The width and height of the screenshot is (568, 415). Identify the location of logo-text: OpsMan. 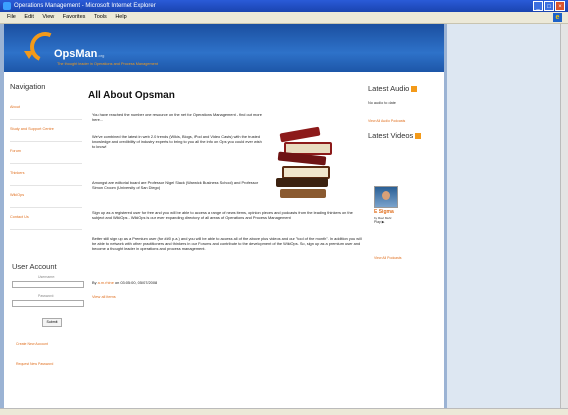
(76, 54).